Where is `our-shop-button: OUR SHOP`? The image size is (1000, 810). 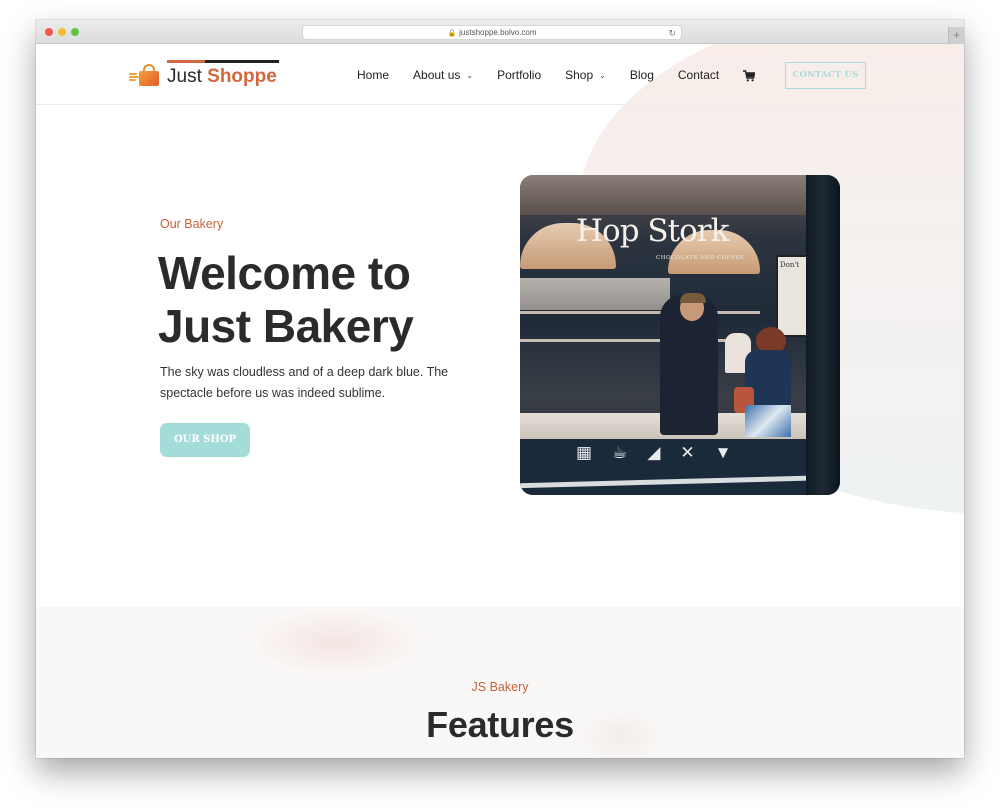
our-shop-button: OUR SHOP is located at coordinates (205, 440).